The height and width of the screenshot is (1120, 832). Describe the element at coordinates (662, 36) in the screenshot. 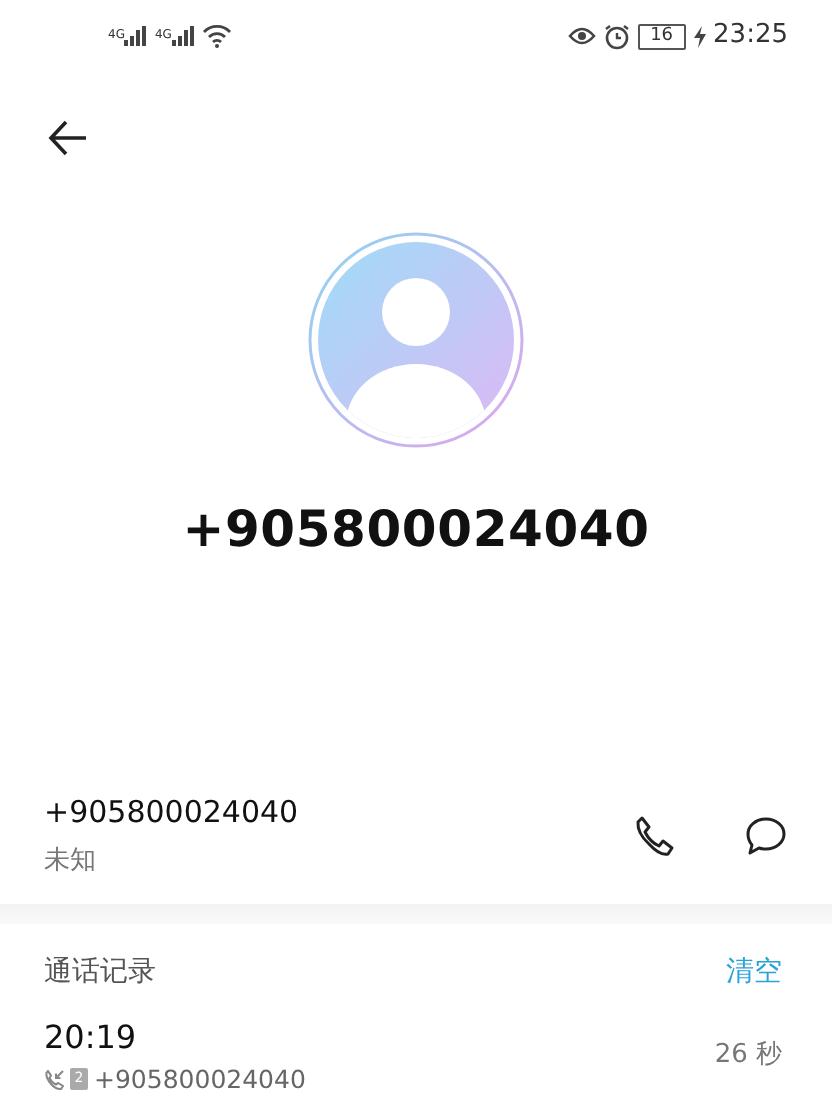

I see `battery-level: 16` at that location.